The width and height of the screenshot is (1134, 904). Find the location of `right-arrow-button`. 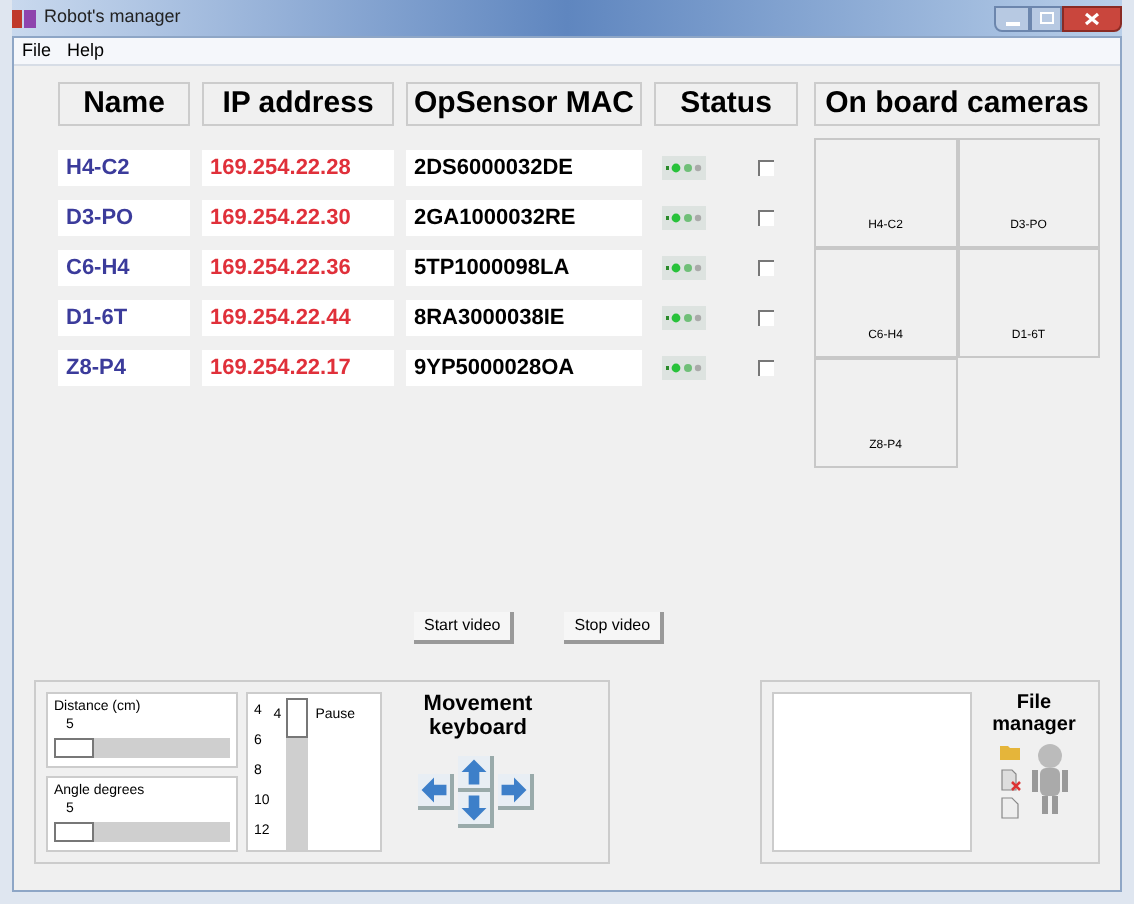

right-arrow-button is located at coordinates (516, 792).